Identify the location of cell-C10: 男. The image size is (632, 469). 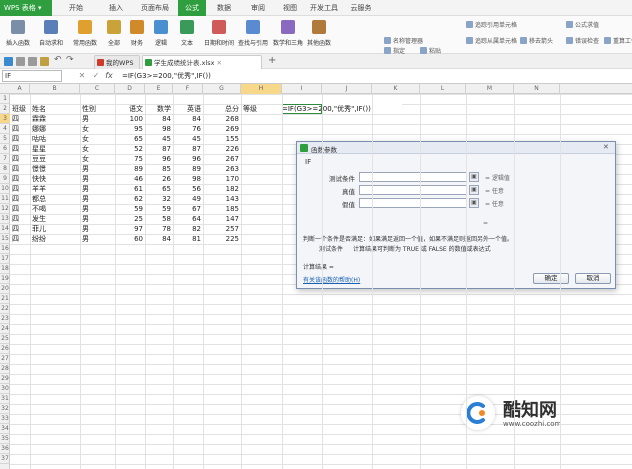
(97, 189).